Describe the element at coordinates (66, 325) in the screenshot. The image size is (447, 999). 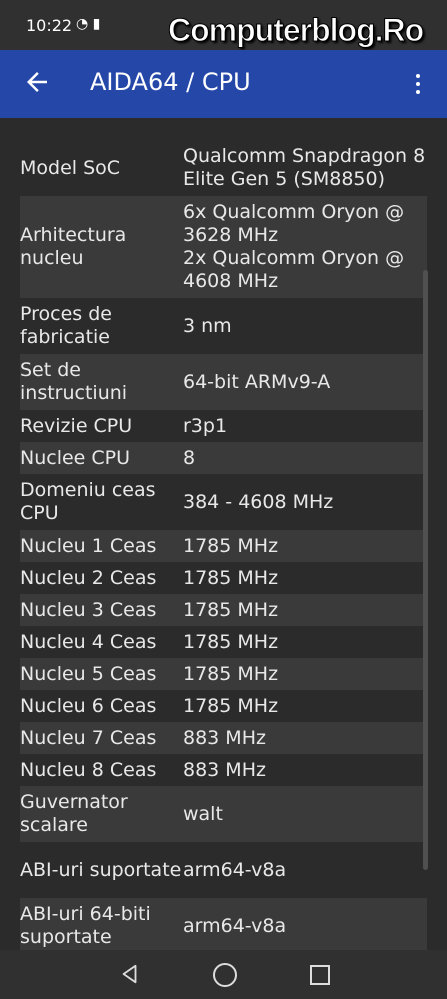
I see `row-label: Proces de fabricatie` at that location.